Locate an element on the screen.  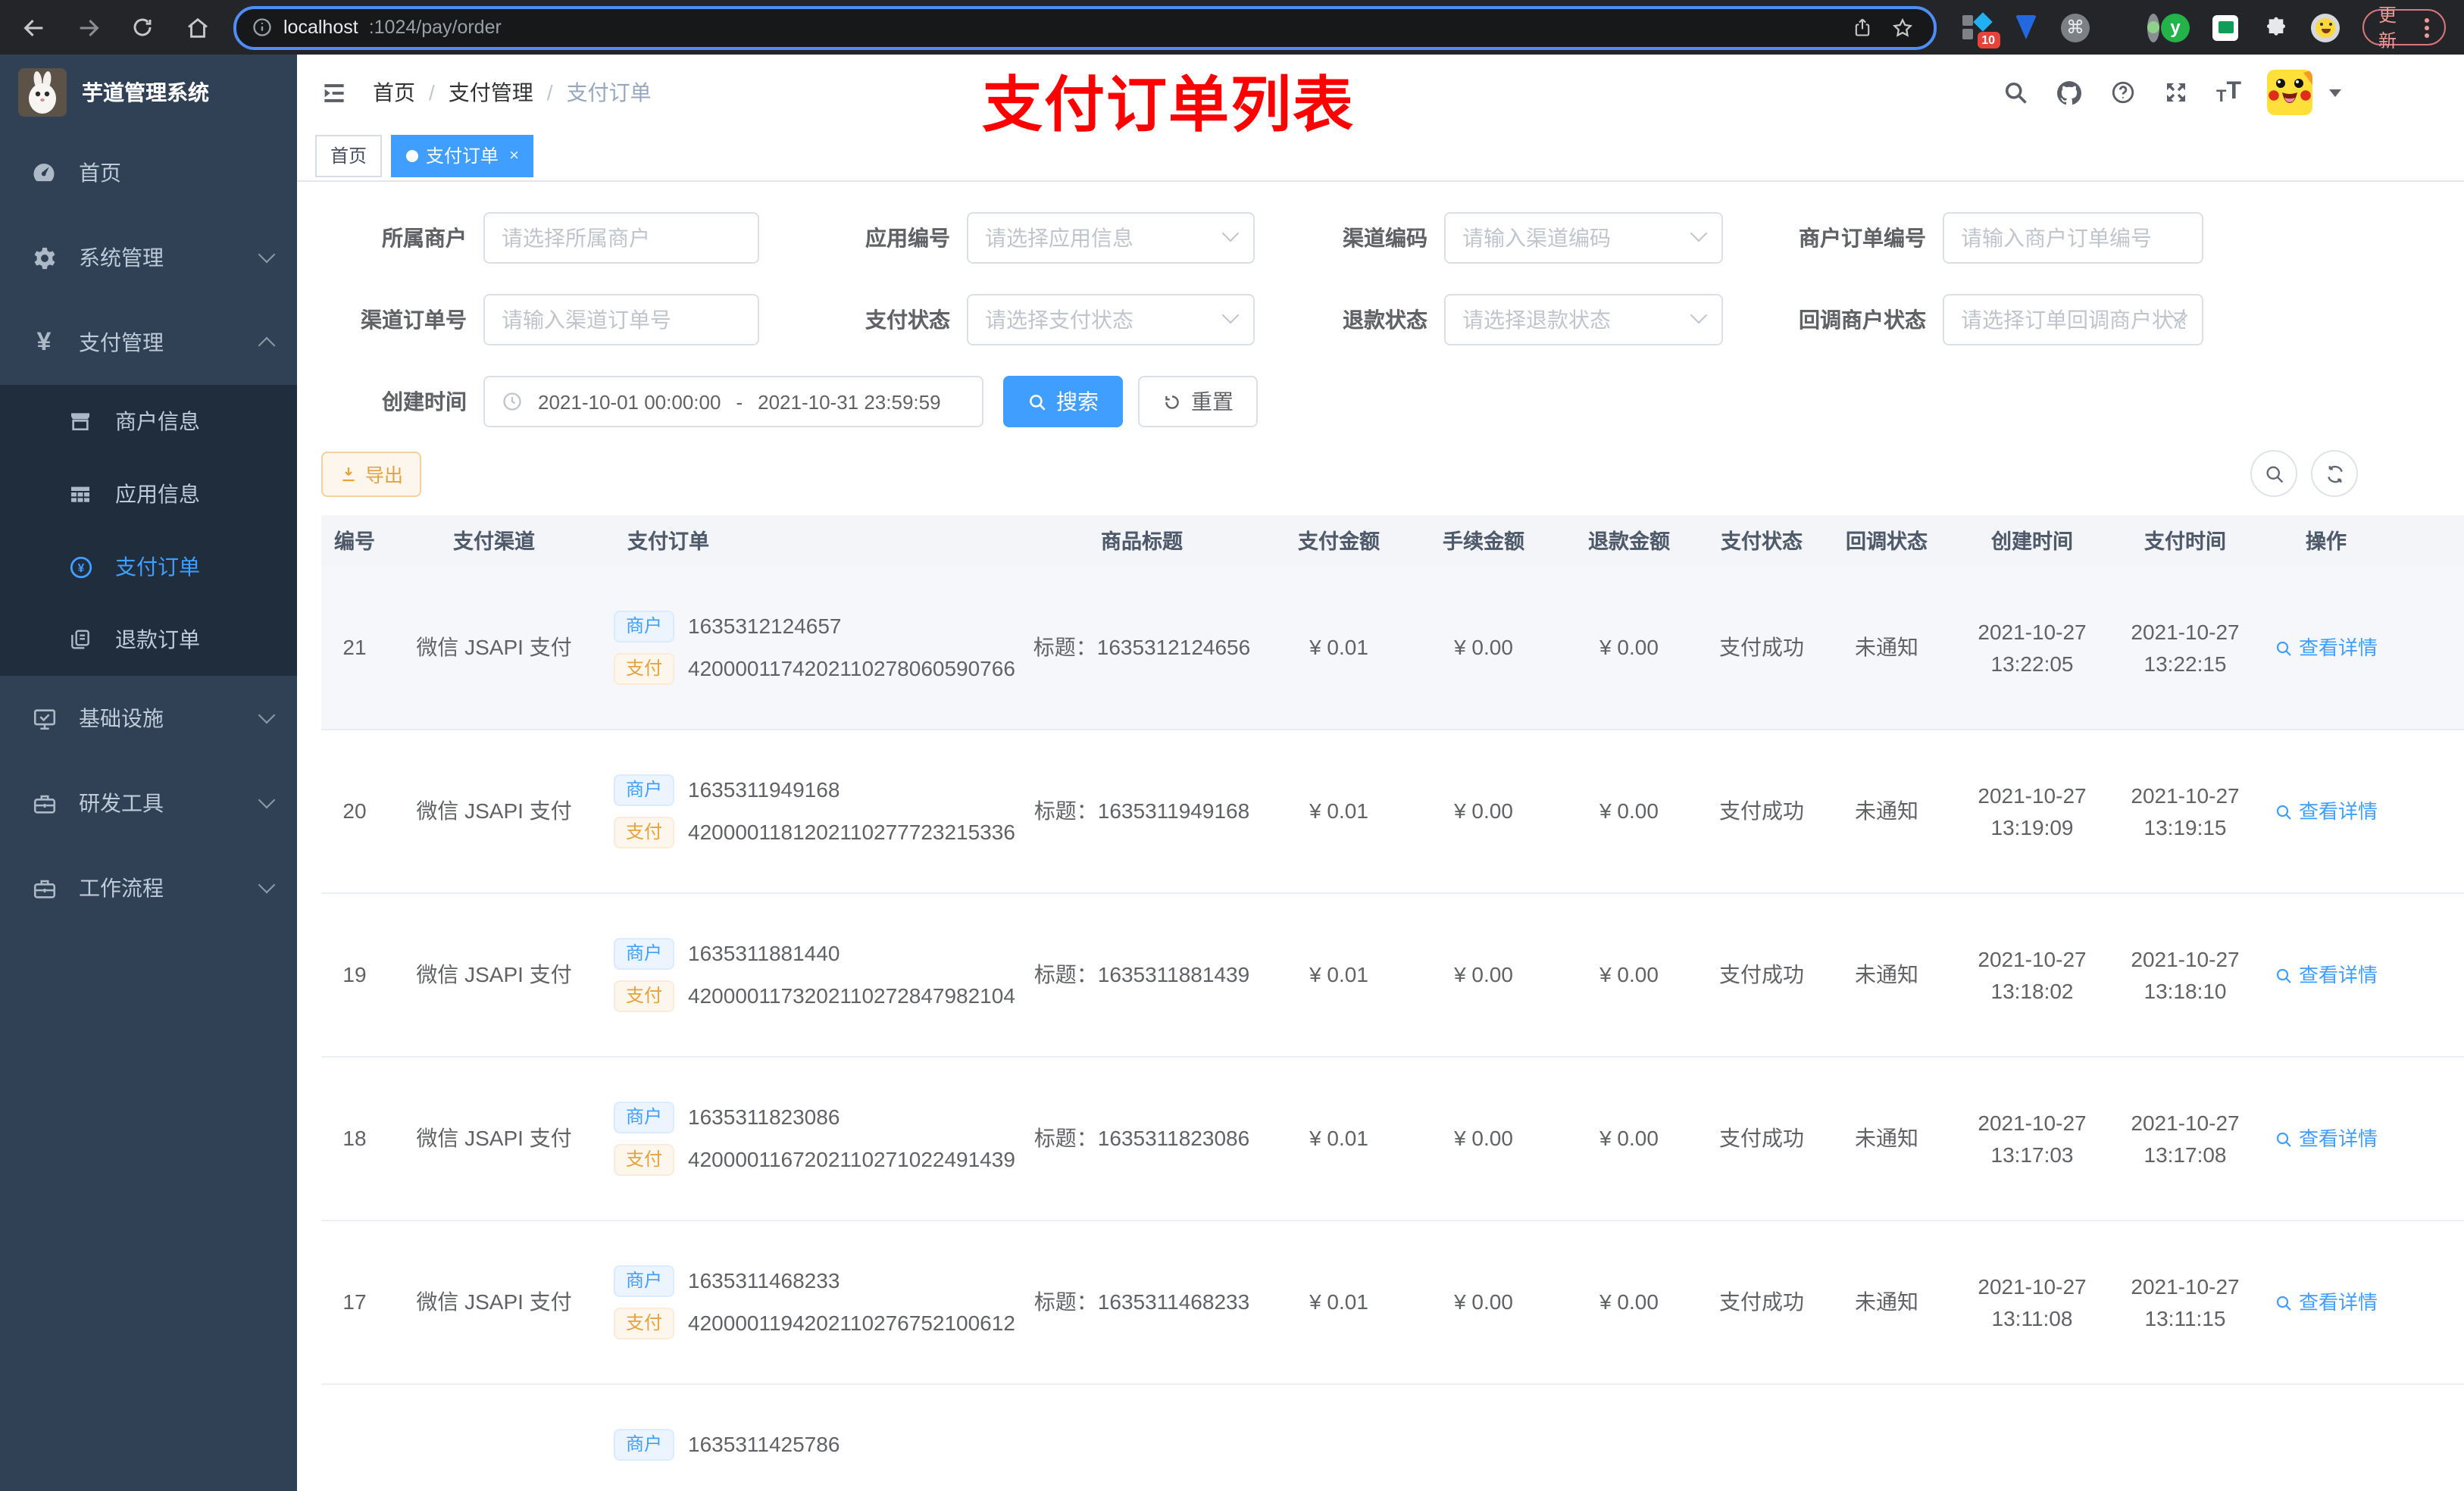
merchant-order-no-input is located at coordinates (2073, 238).